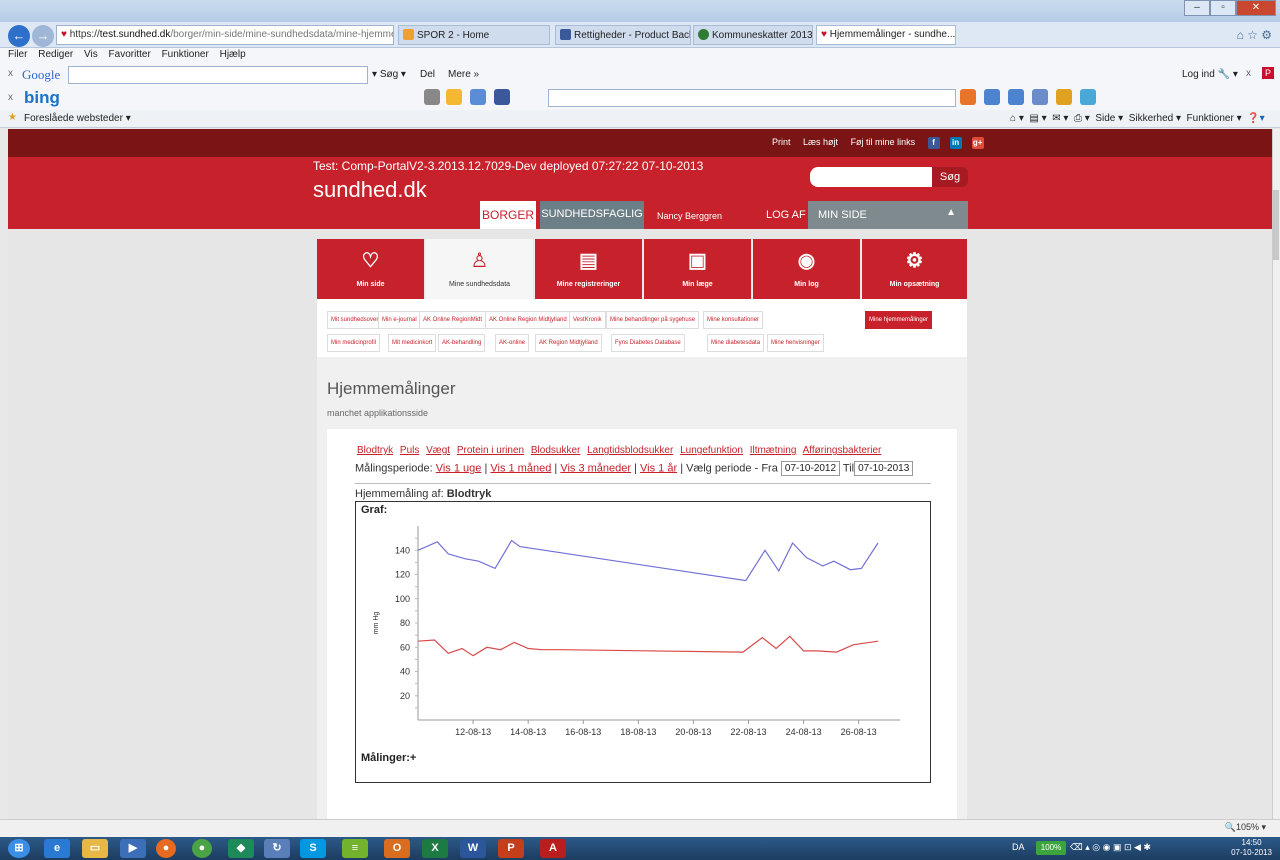 The height and width of the screenshot is (860, 1280). What do you see at coordinates (781, 142) in the screenshot?
I see `print-link: Print` at bounding box center [781, 142].